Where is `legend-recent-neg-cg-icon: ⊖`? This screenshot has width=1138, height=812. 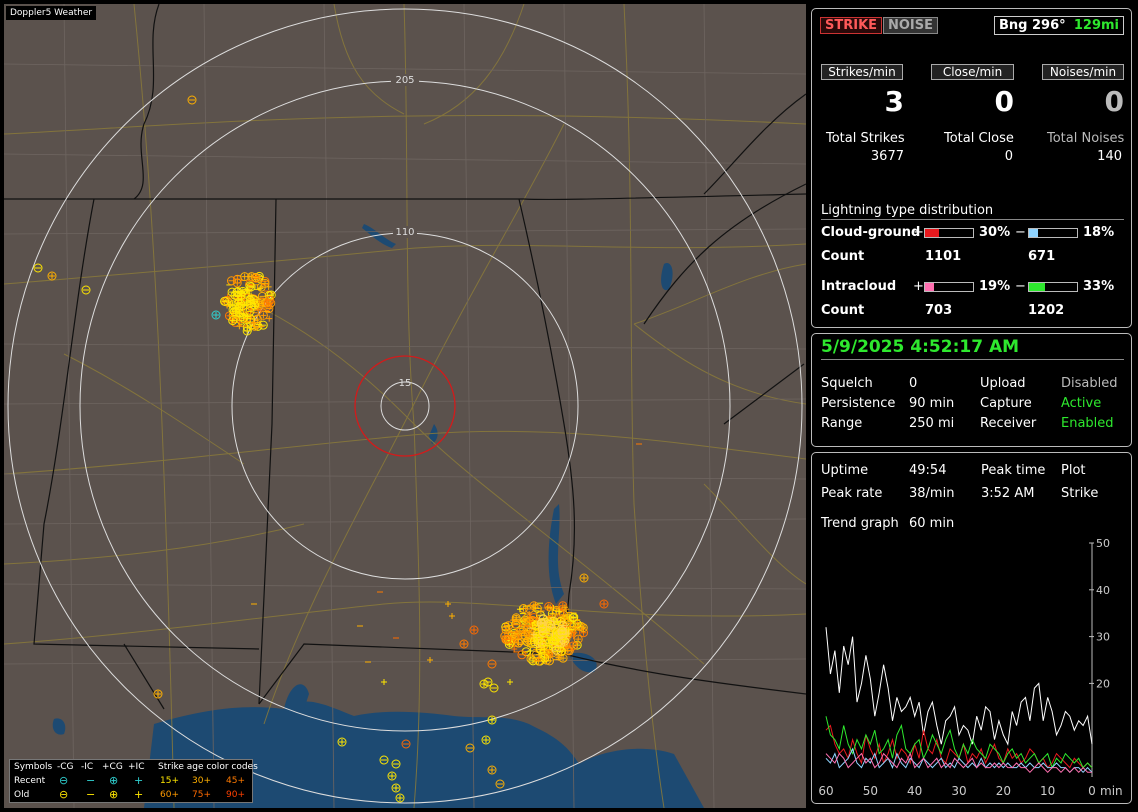
legend-recent-neg-cg-icon: ⊖ is located at coordinates (64, 780).